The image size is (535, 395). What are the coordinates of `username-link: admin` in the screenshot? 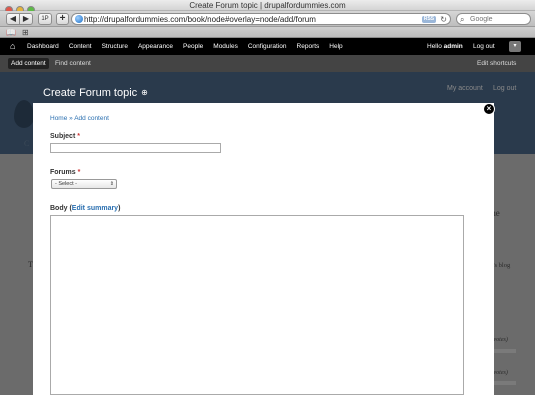 It's located at (453, 46).